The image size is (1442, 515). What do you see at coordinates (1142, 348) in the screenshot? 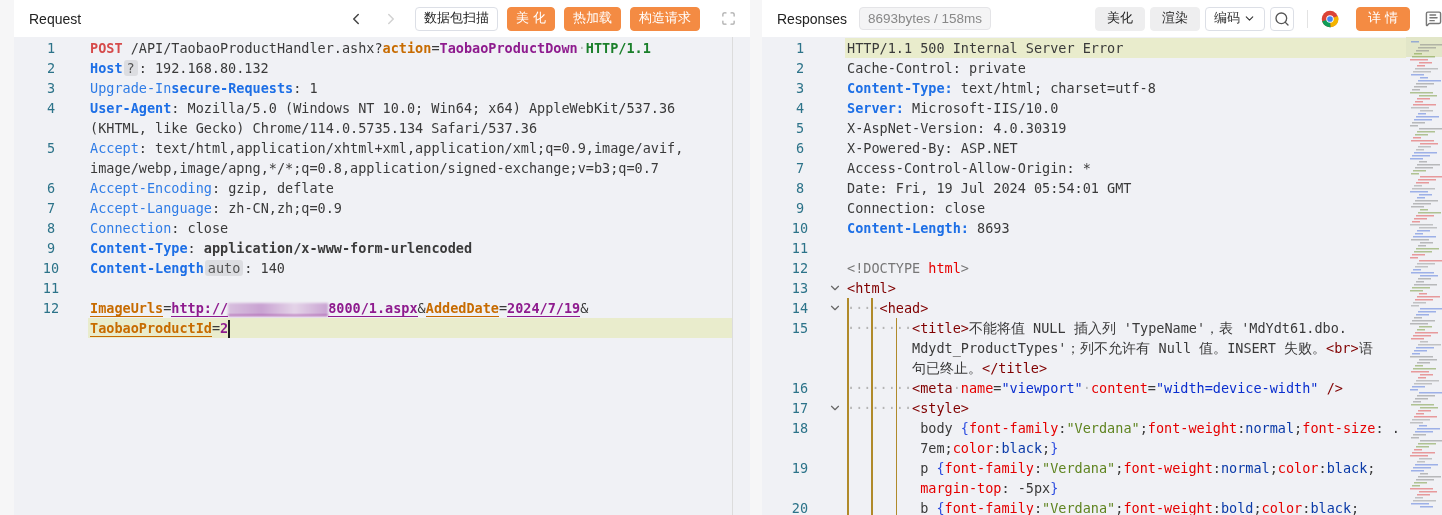
I see `code-line: Mdydt_ProductTypes'；列不允许有 Null 值。INSERT 失败。<br>语` at bounding box center [1142, 348].